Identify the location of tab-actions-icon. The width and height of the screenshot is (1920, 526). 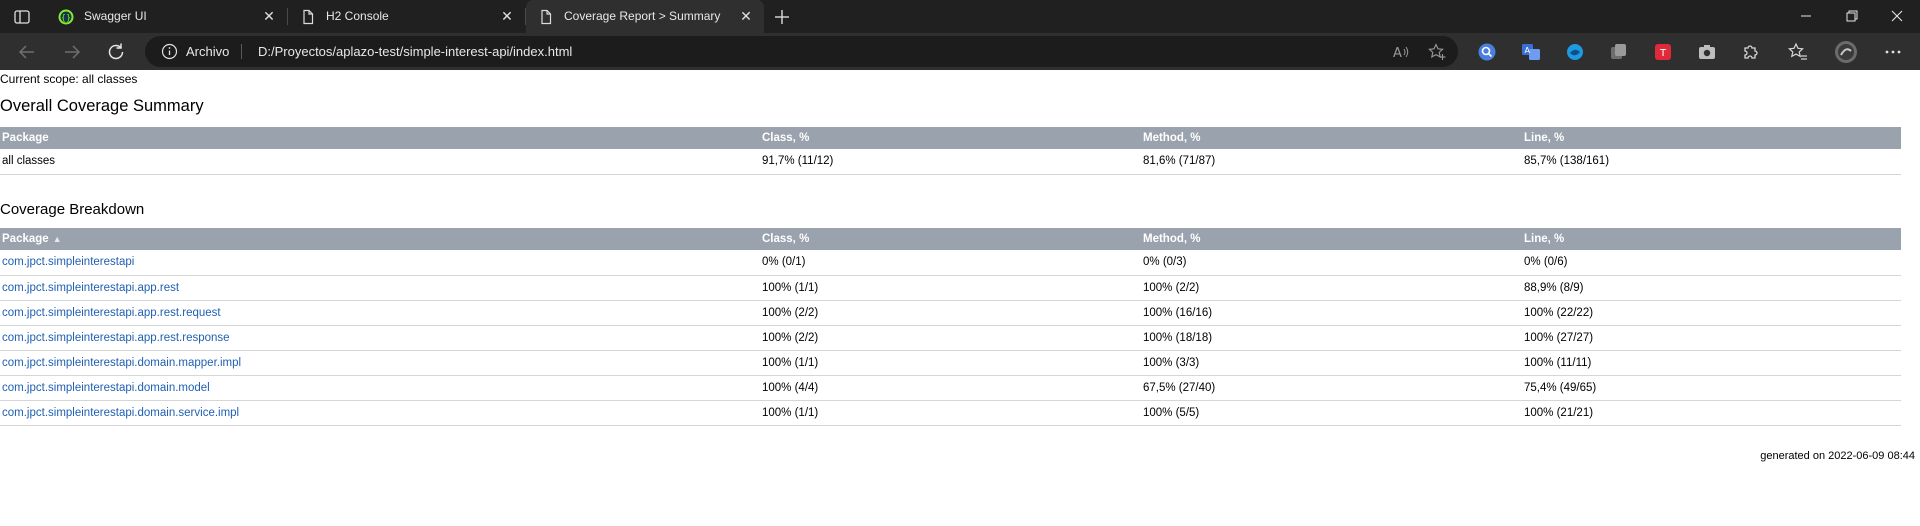
(22, 17).